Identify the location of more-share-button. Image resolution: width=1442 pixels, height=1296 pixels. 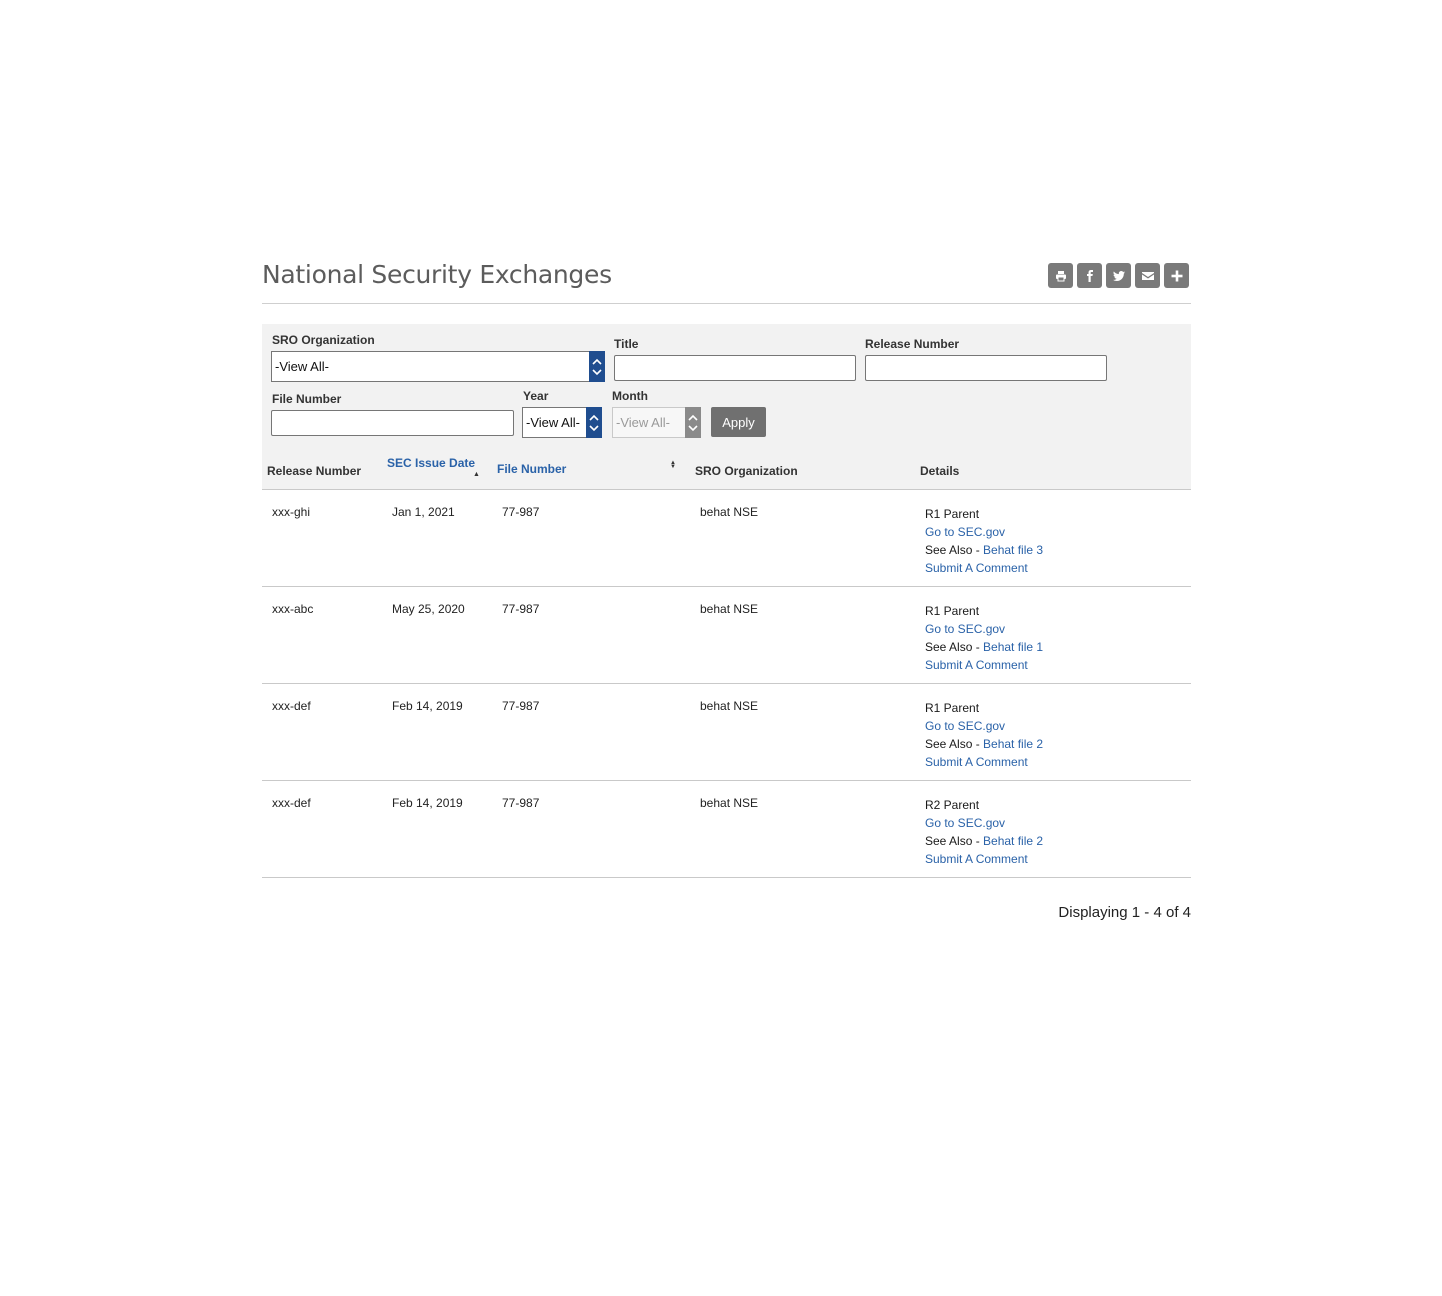
(1176, 275).